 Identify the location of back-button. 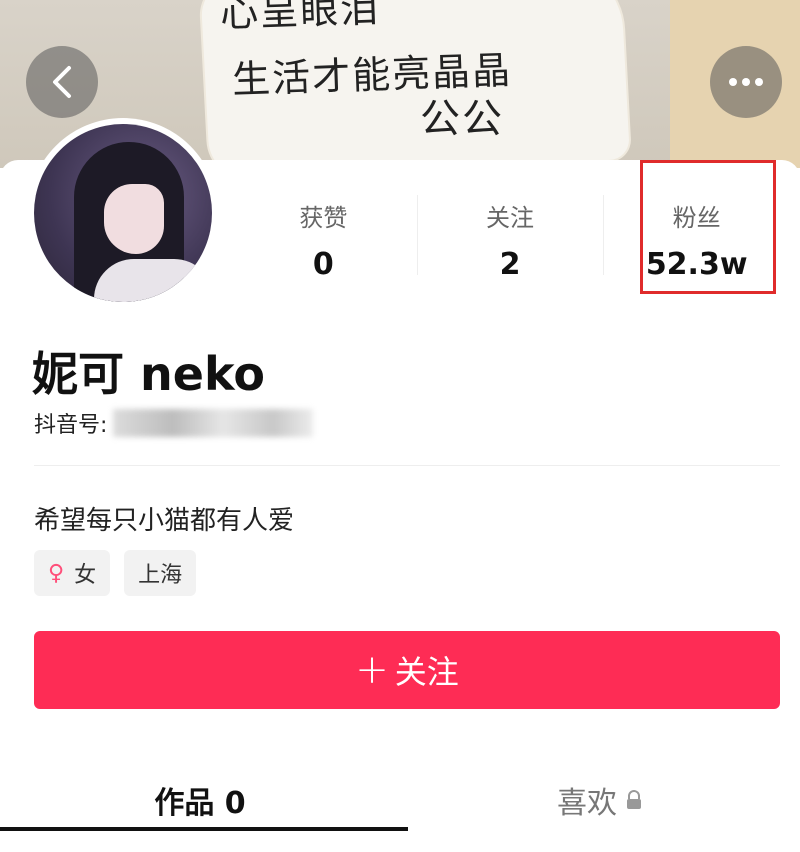
(62, 82).